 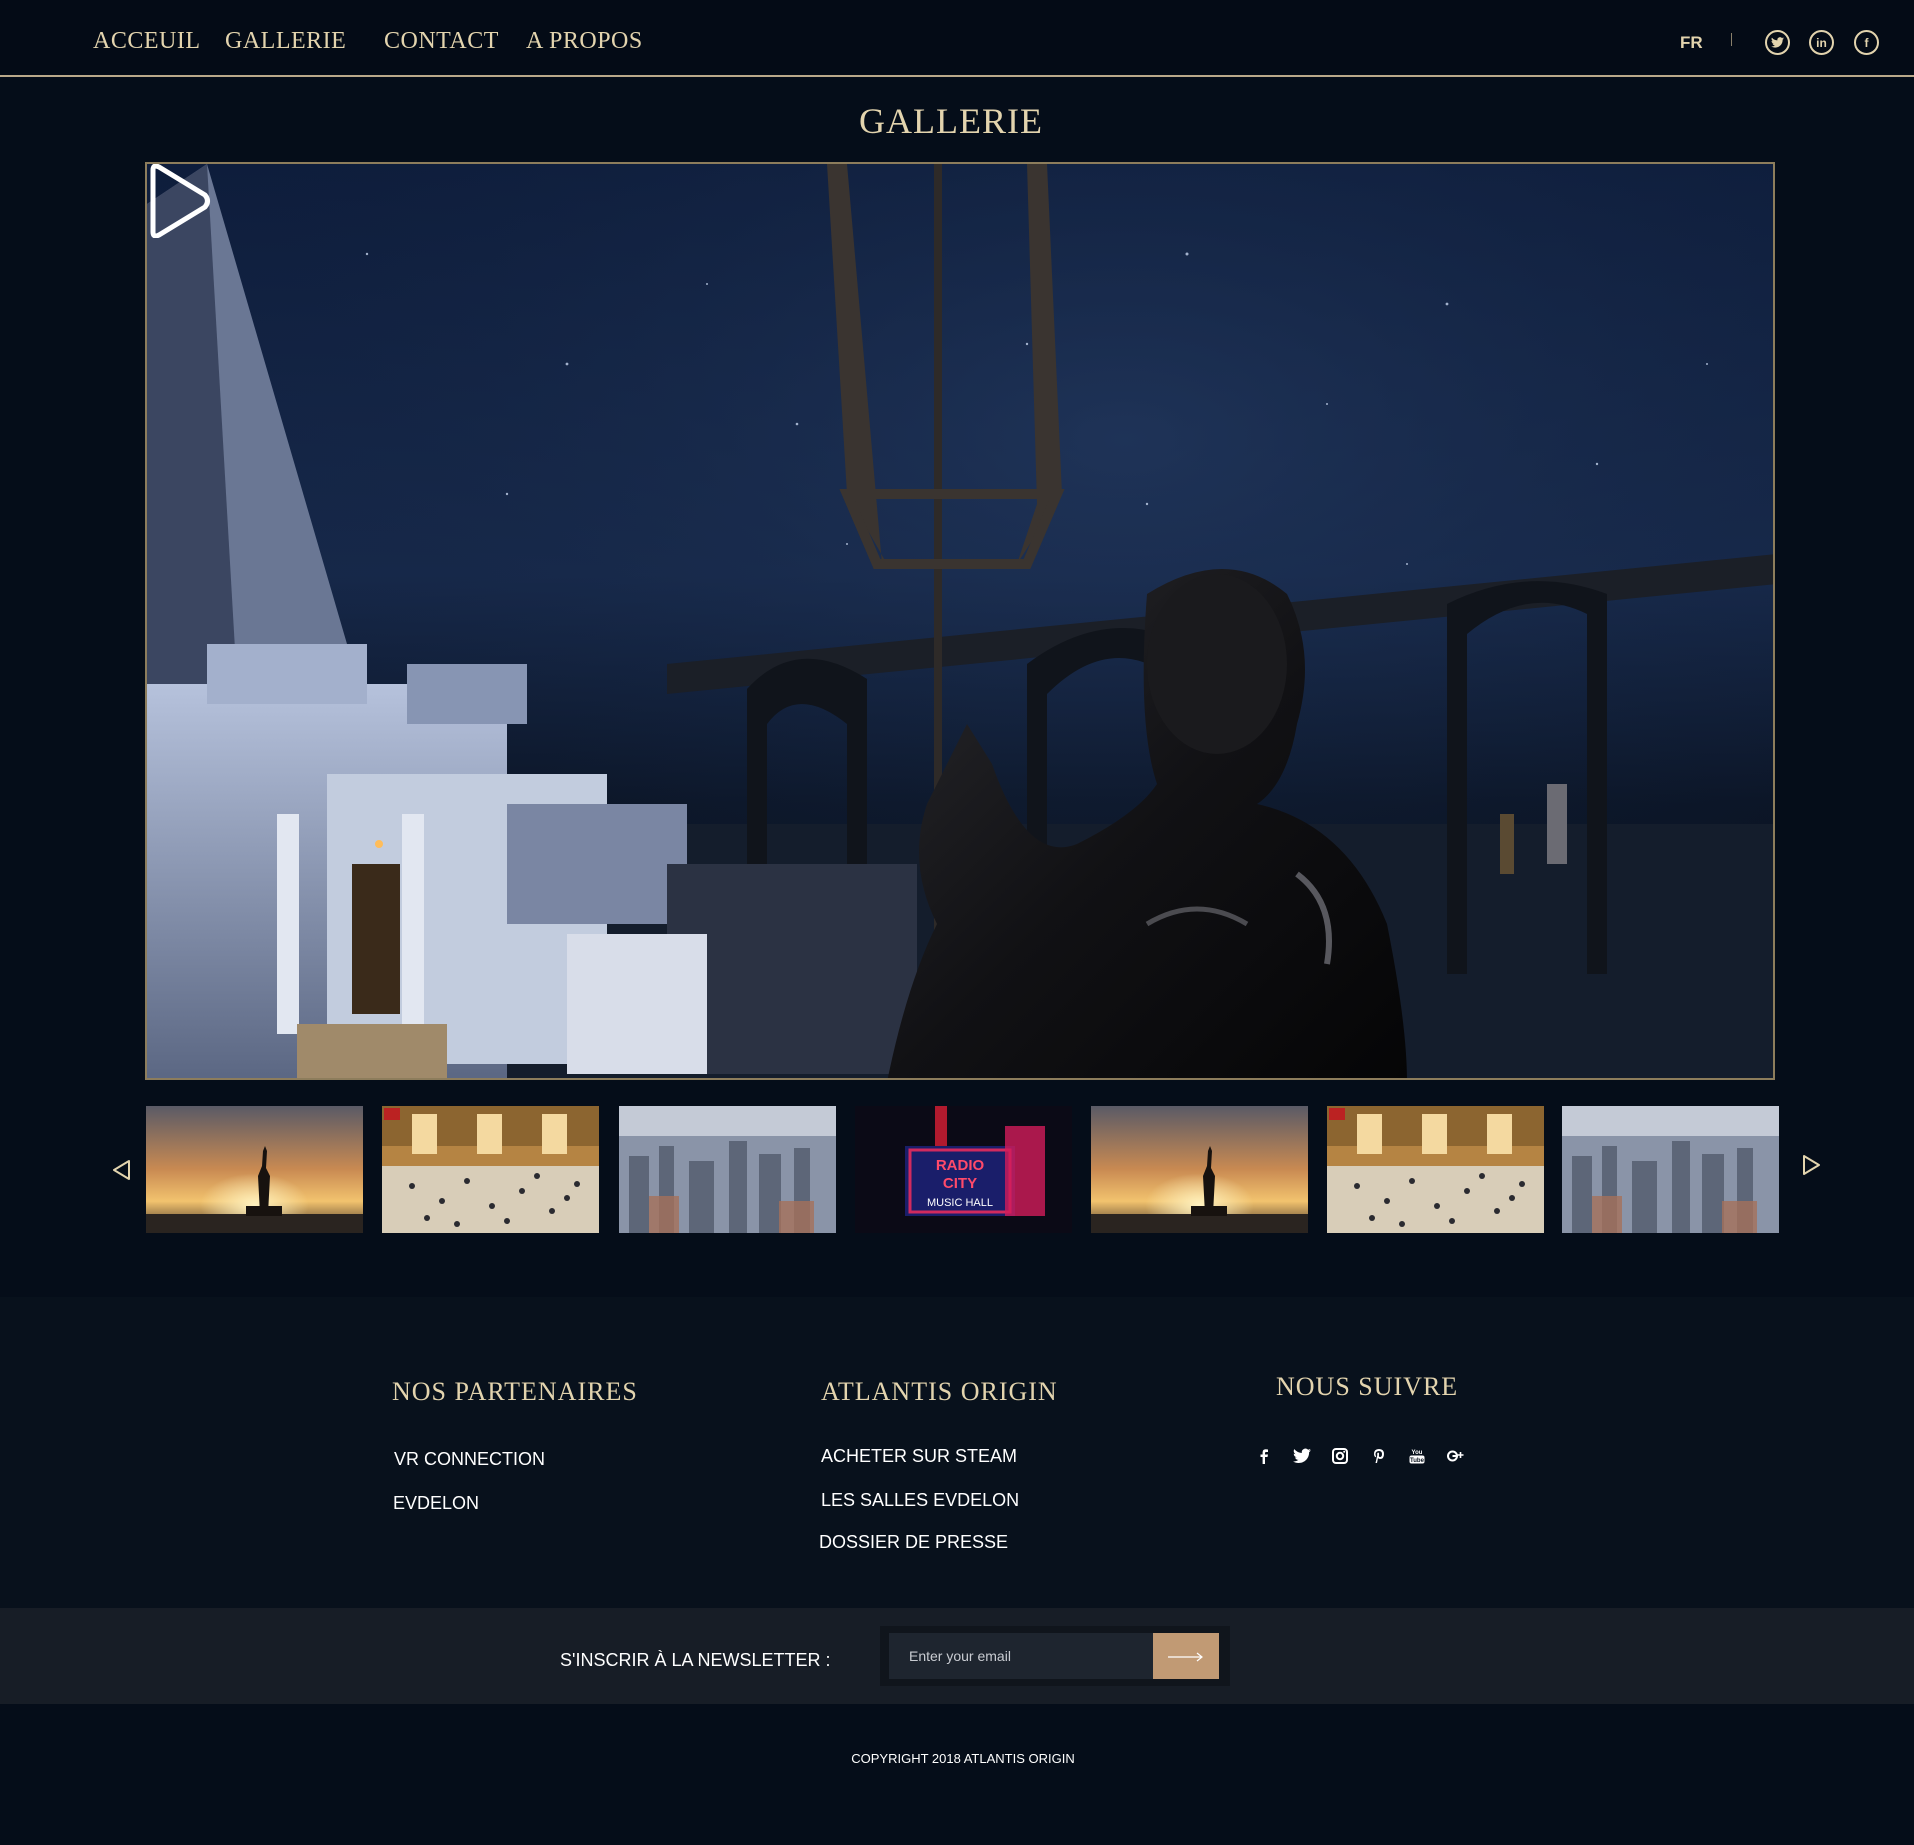 What do you see at coordinates (963, 1758) in the screenshot?
I see `copyright-text: COPYRIGHT 2018 ATLANTIS ORIGIN` at bounding box center [963, 1758].